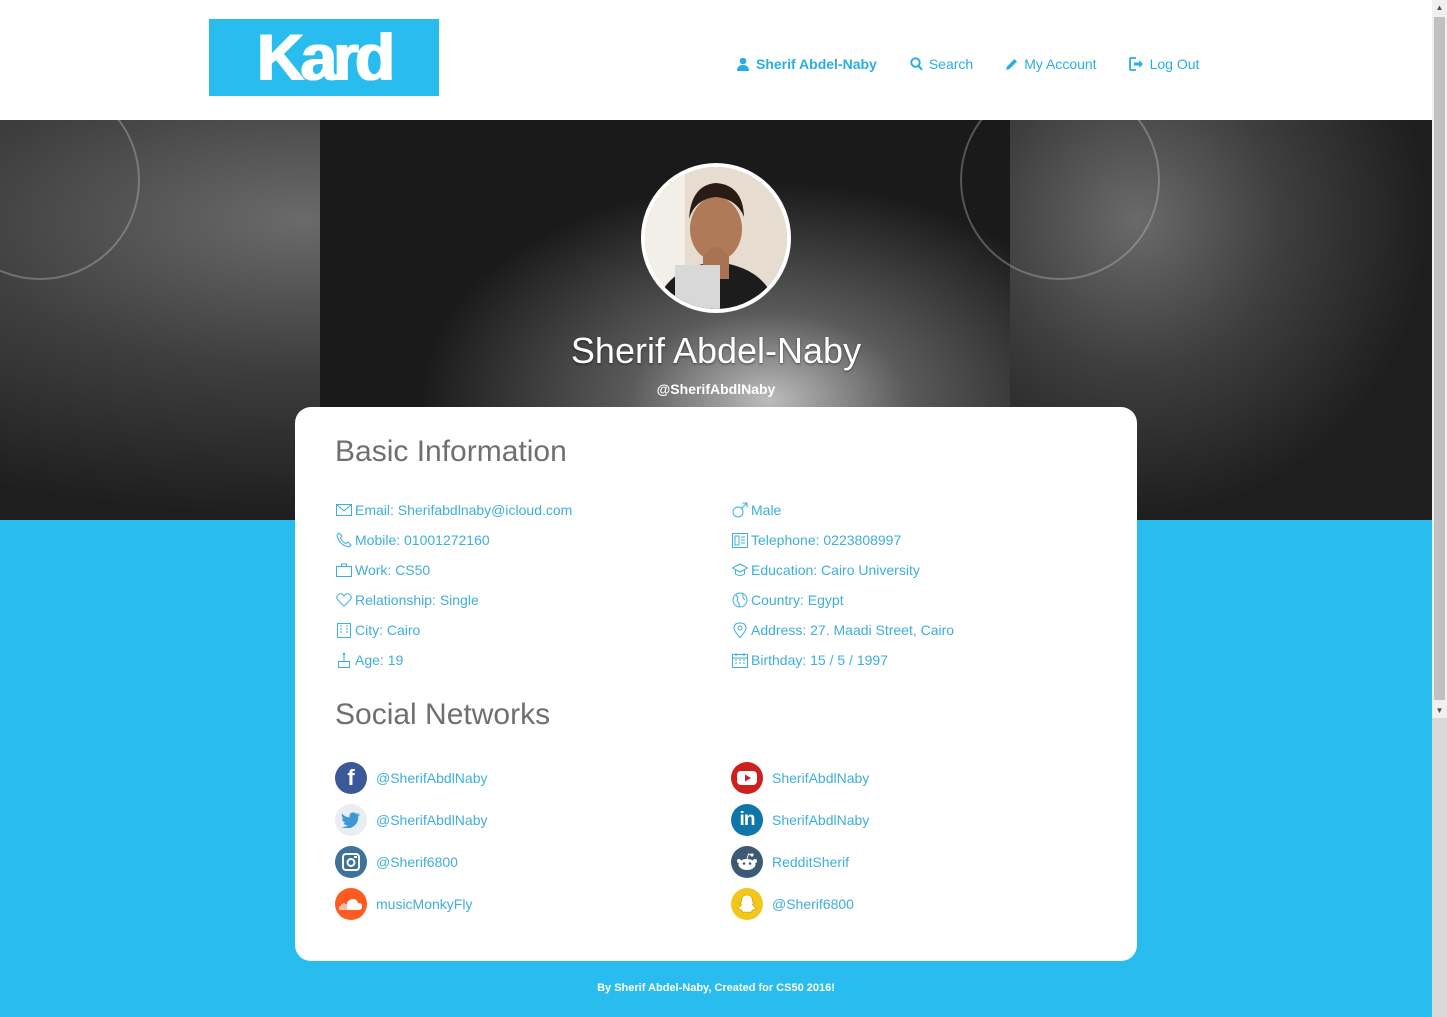 This screenshot has width=1447, height=1017. I want to click on logout-icon, so click(1135, 64).